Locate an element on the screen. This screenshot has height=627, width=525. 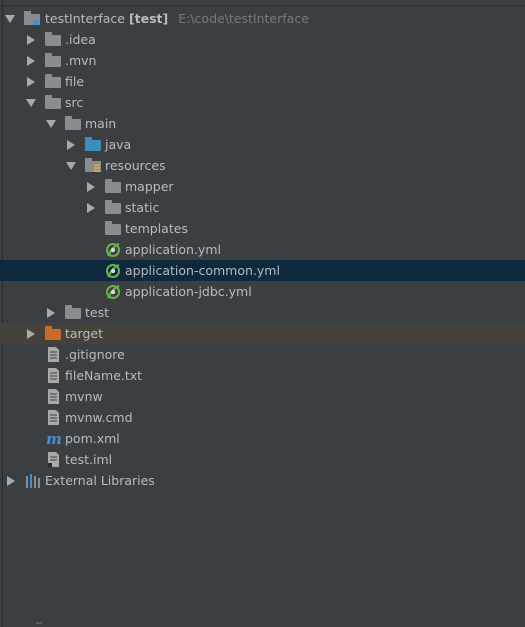
tree-row-resources: resources is located at coordinates (262, 165).